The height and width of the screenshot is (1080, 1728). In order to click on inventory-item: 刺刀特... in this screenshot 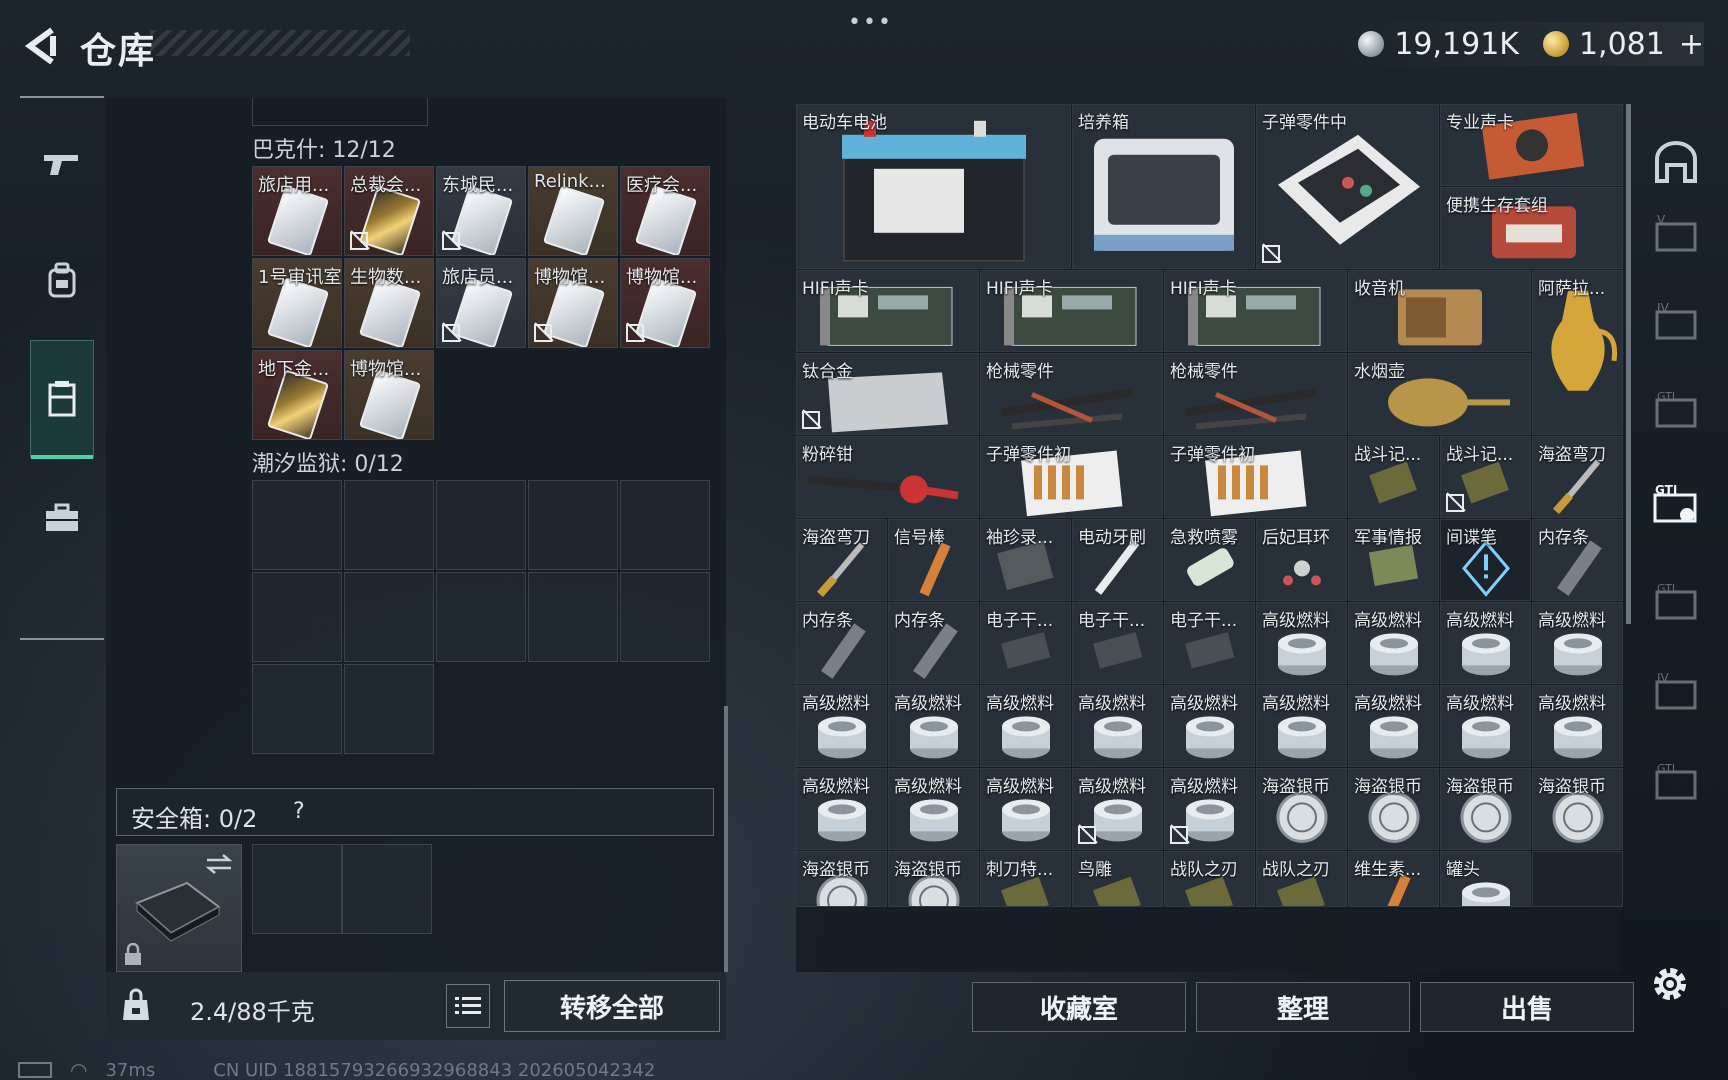, I will do `click(1025, 879)`.